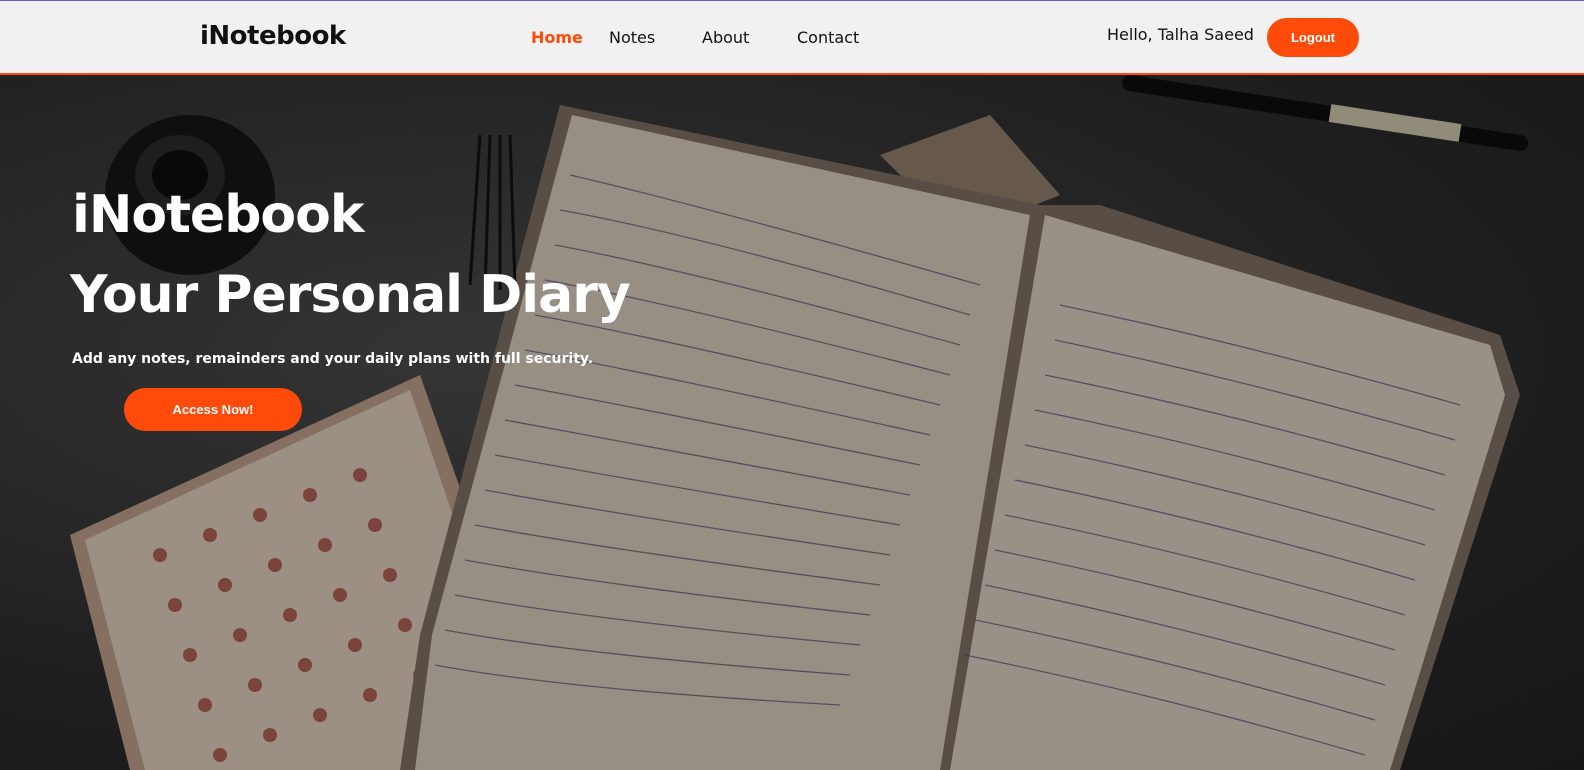 This screenshot has width=1584, height=770. I want to click on logout-button: Logout, so click(1313, 37).